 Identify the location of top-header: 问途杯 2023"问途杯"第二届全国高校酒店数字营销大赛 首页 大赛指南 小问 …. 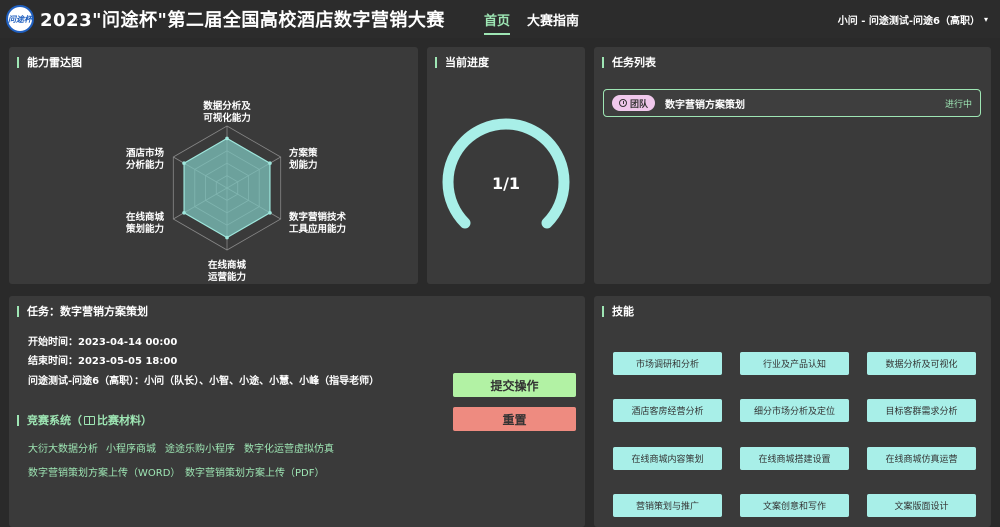
(500, 19).